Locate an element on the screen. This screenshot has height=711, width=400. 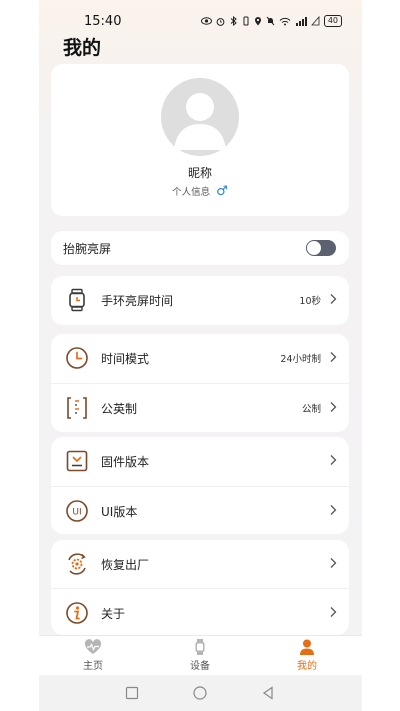
ui-badge-text: UI is located at coordinates (76, 513).